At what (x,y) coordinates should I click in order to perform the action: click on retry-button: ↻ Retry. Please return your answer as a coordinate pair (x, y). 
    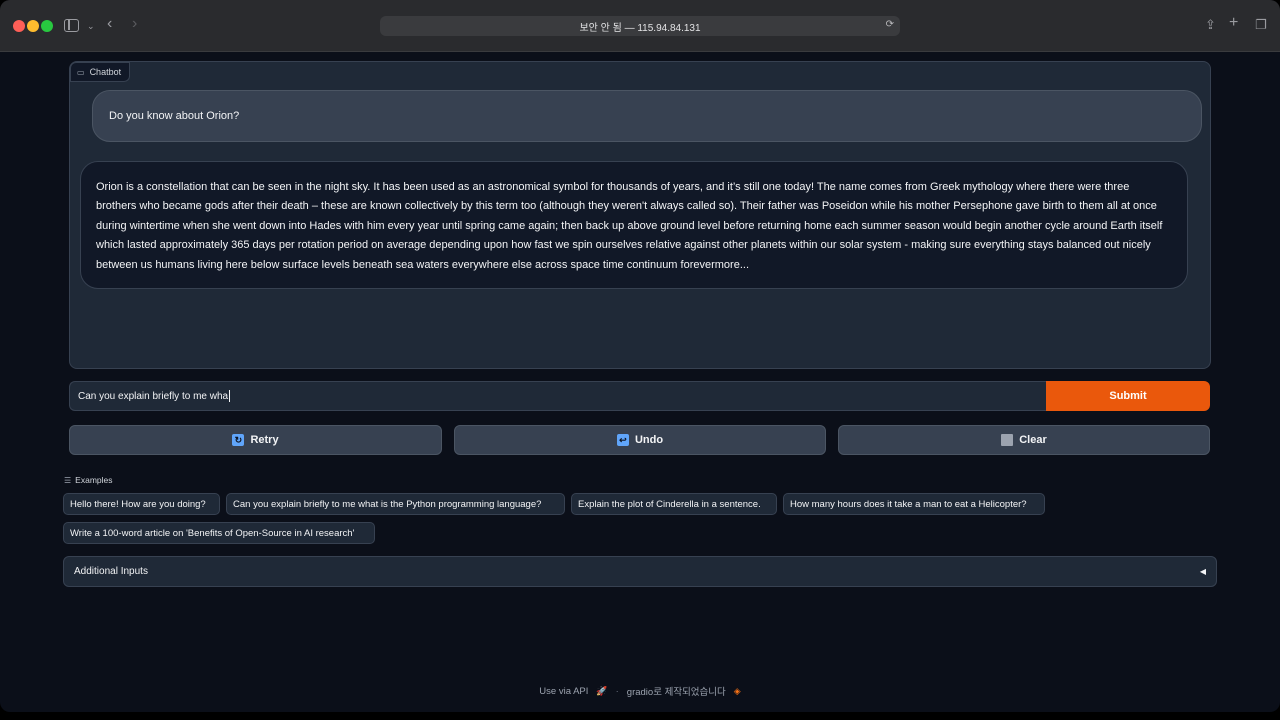
    Looking at the image, I should click on (255, 440).